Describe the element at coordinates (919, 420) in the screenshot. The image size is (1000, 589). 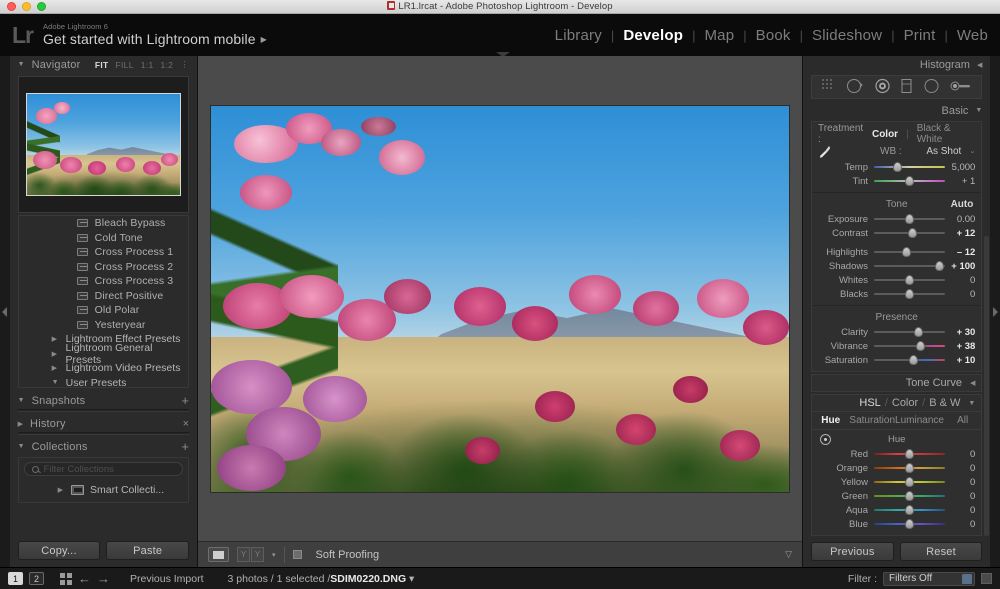
I see `tab-luminance: Luminance` at that location.